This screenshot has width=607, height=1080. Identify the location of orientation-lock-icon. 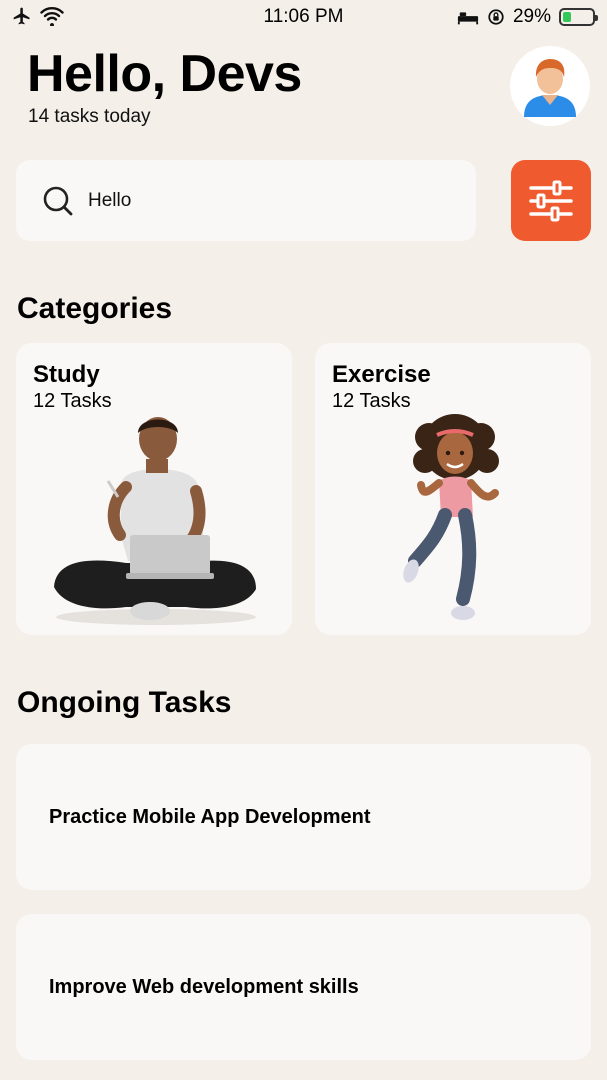
(496, 17).